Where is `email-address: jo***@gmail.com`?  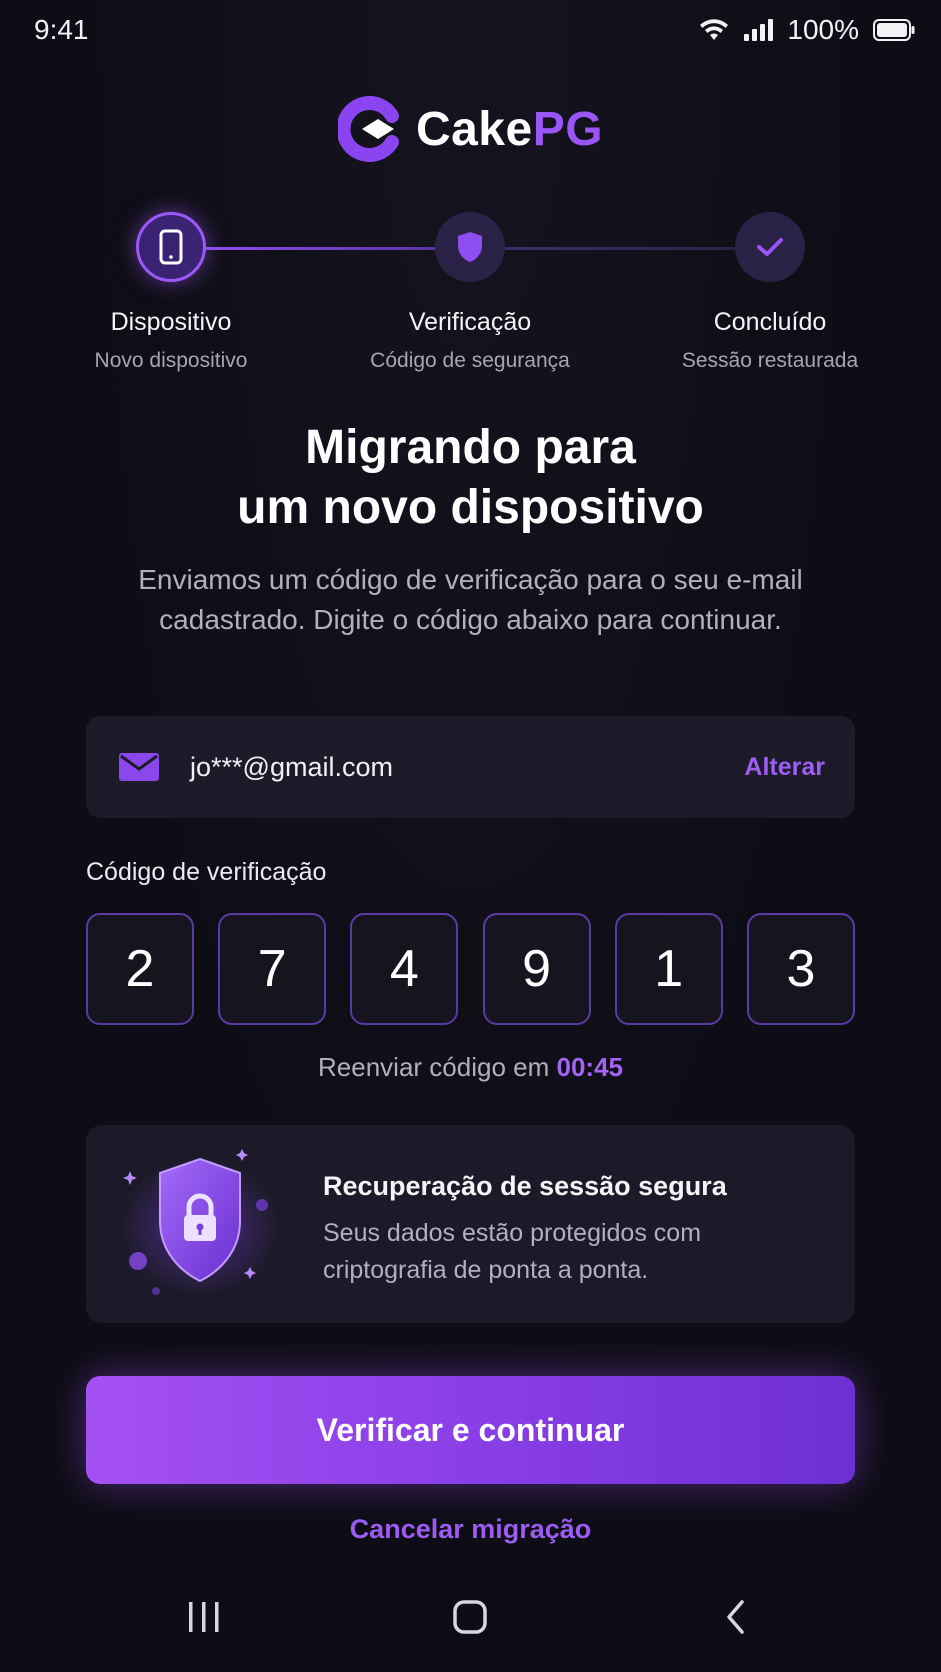
email-address: jo***@gmail.com is located at coordinates (291, 766).